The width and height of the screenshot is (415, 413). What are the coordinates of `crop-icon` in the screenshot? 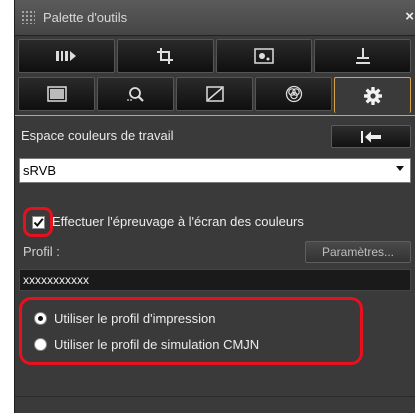 It's located at (165, 56).